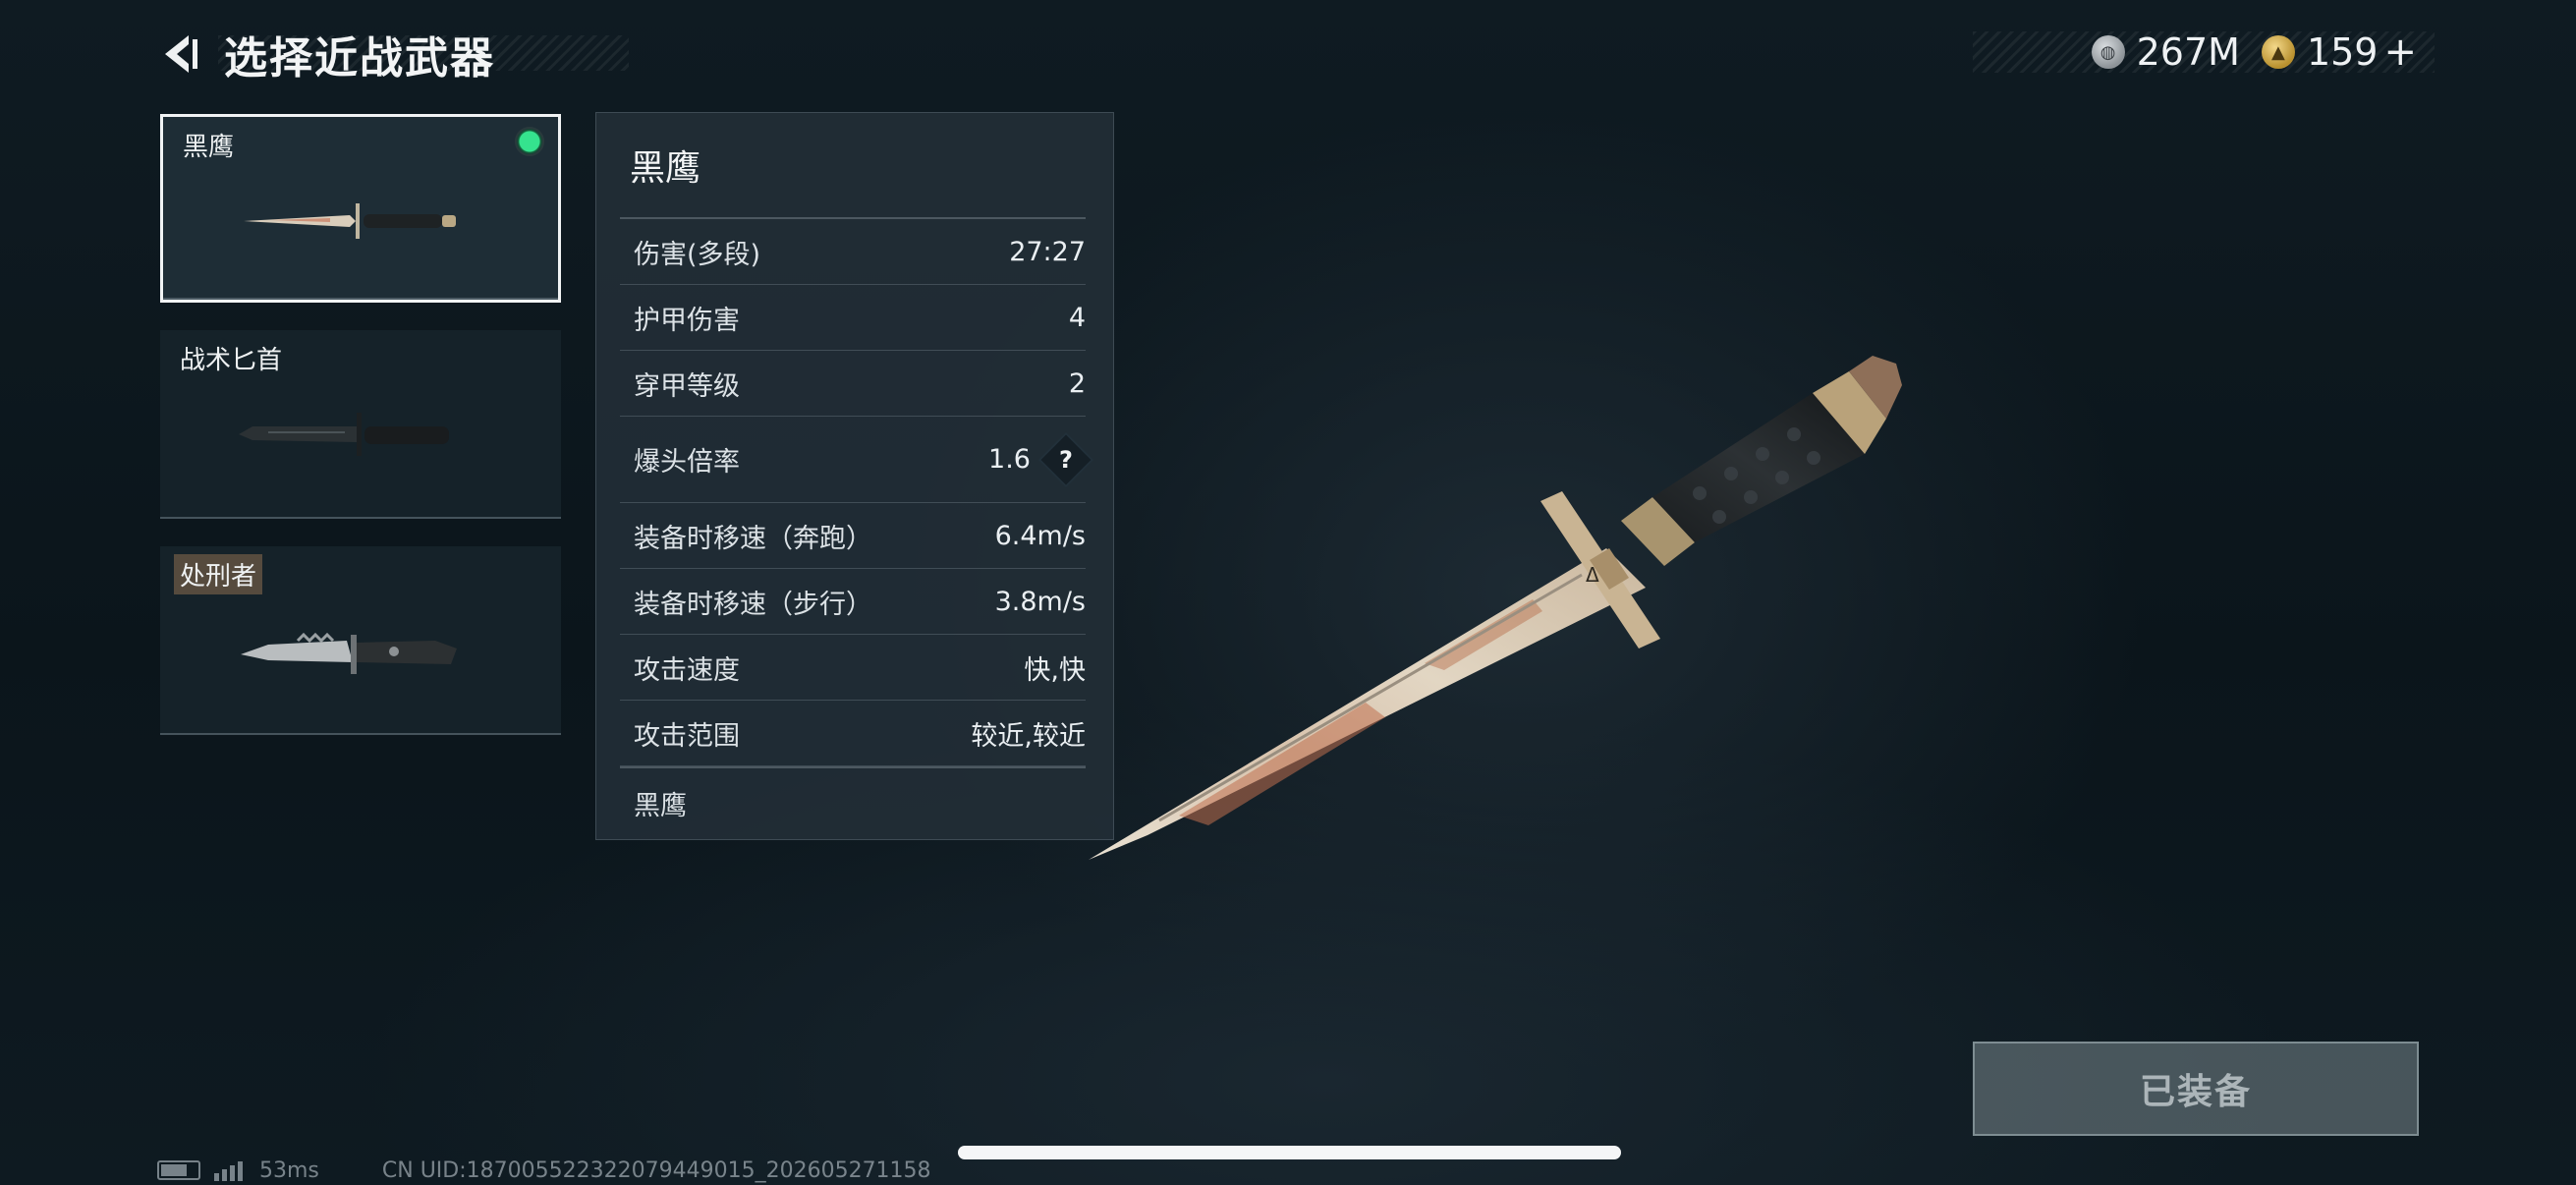 Image resolution: width=2576 pixels, height=1185 pixels. What do you see at coordinates (231, 361) in the screenshot?
I see `weapon-name: 战术匕首` at bounding box center [231, 361].